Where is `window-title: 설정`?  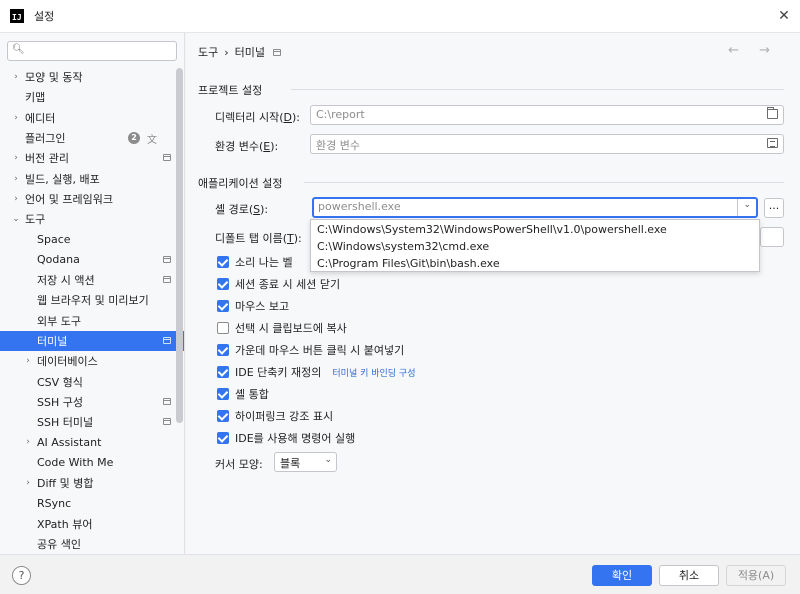
window-title: 설정 is located at coordinates (44, 16).